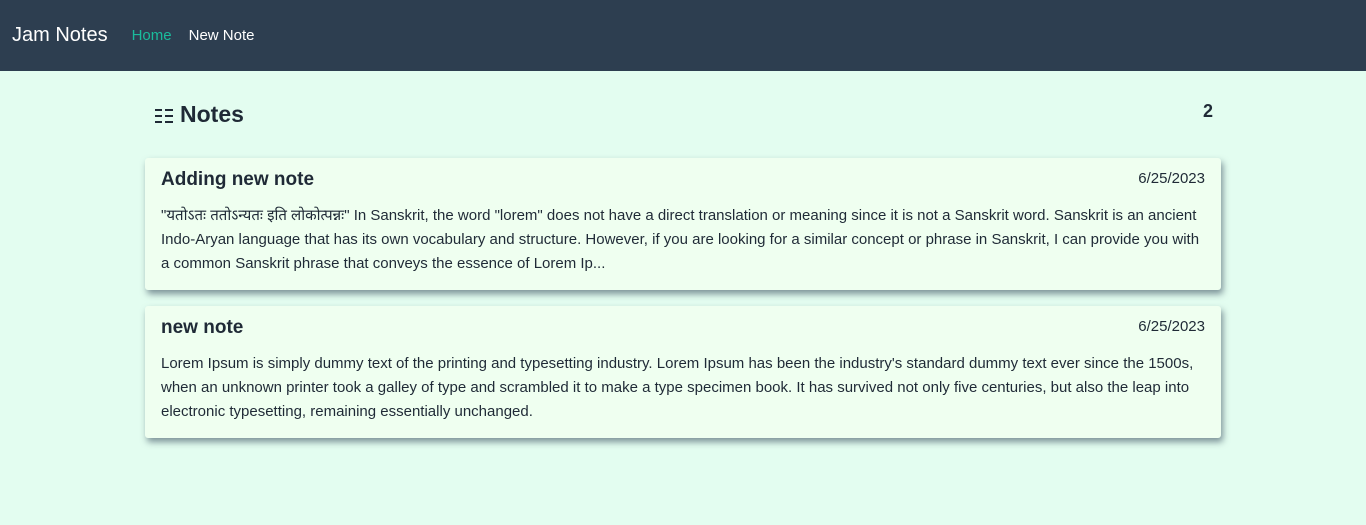  I want to click on nav-link-new-note: New Note, so click(222, 35).